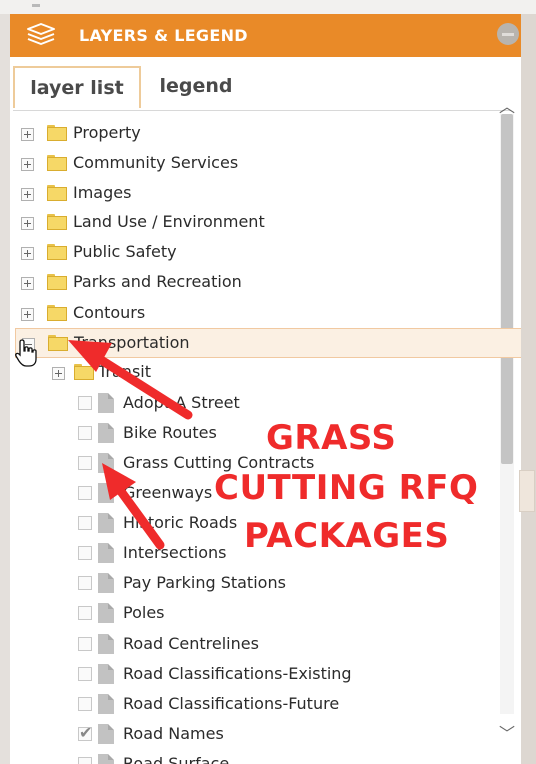 The height and width of the screenshot is (764, 536). Describe the element at coordinates (255, 253) in the screenshot. I see `tree-group-public-safety: Public Safety` at that location.